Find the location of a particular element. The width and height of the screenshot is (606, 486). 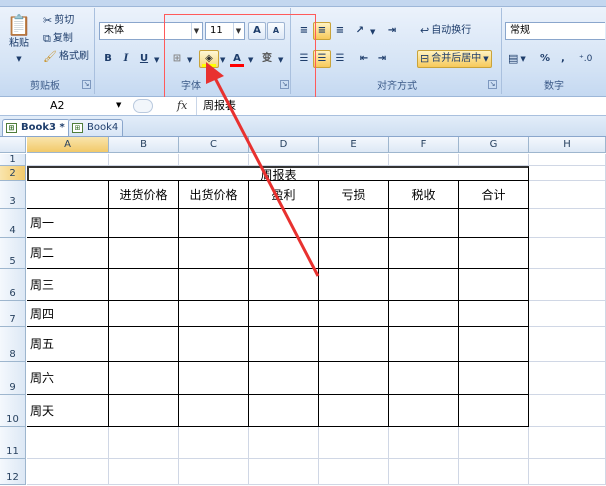

column-title: 合计 is located at coordinates (494, 195).